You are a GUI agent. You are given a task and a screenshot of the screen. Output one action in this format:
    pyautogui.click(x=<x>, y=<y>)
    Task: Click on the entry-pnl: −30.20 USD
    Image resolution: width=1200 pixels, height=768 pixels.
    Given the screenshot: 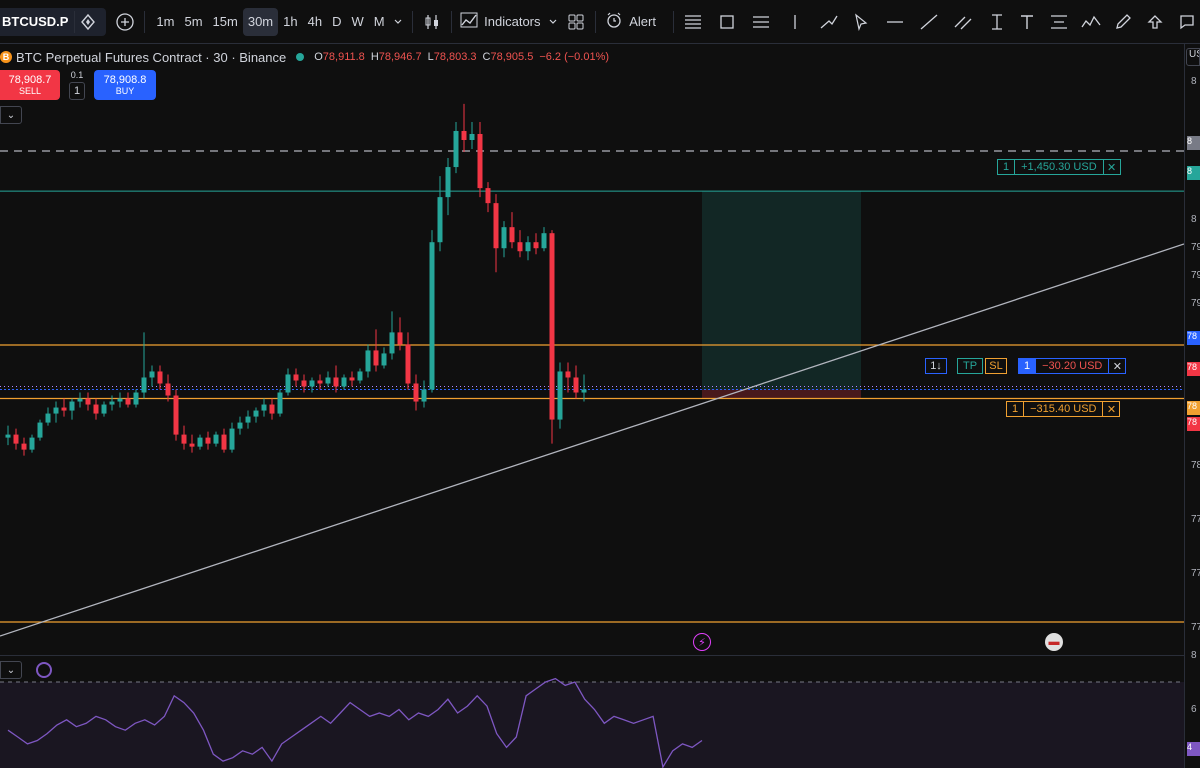 What is the action you would take?
    pyautogui.click(x=1072, y=366)
    